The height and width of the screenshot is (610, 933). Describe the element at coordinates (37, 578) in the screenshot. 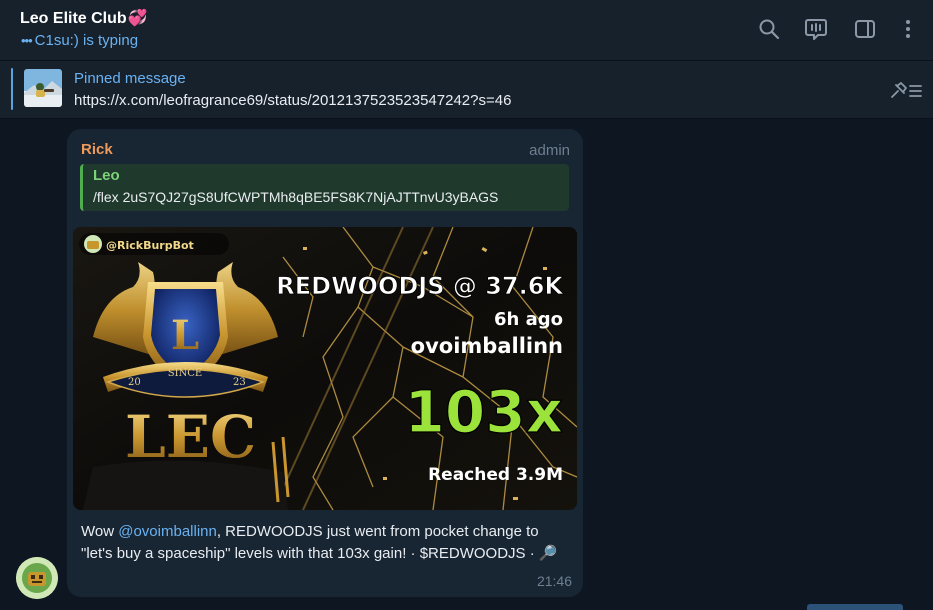

I see `sender-avatar` at that location.